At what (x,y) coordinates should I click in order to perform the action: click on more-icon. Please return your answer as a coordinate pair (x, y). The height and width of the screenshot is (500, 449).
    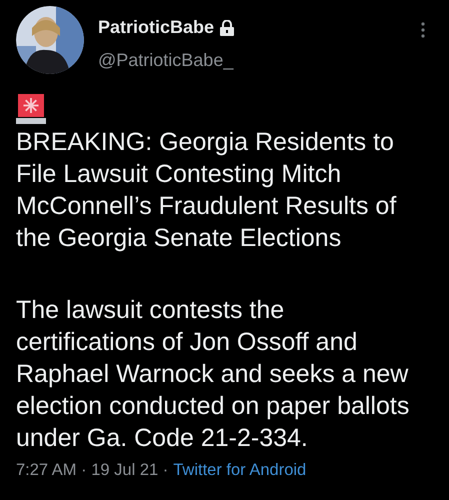
    Looking at the image, I should click on (423, 30).